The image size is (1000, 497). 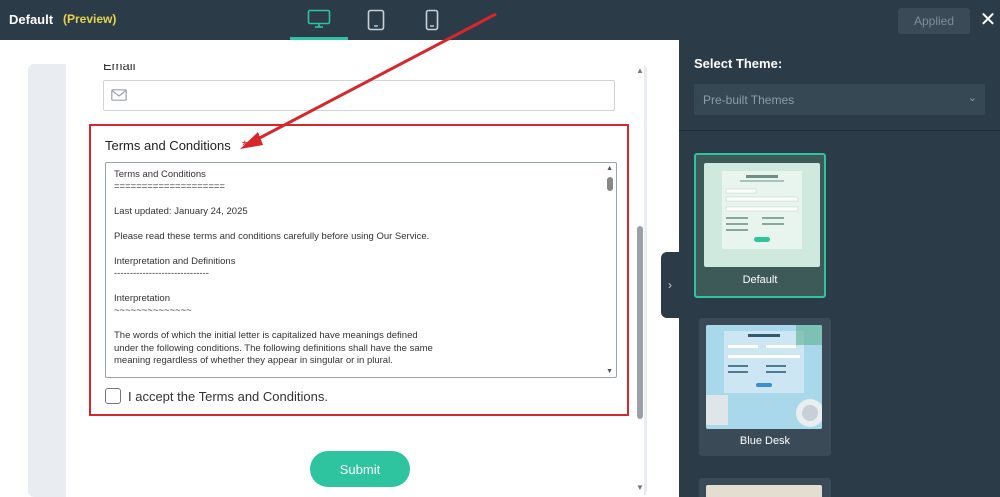 I want to click on tablet-icon, so click(x=376, y=20).